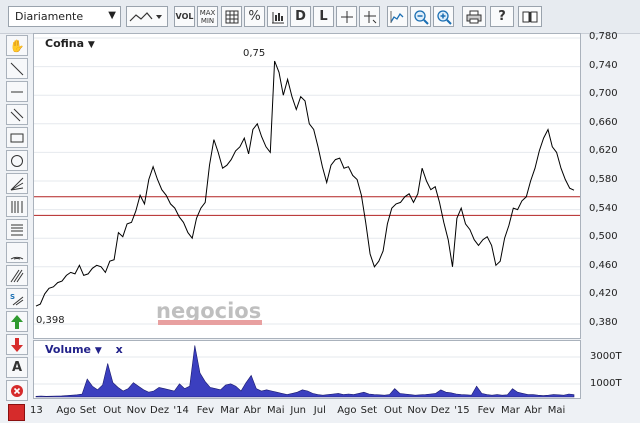  What do you see at coordinates (17, 390) in the screenshot?
I see `delete-button` at bounding box center [17, 390].